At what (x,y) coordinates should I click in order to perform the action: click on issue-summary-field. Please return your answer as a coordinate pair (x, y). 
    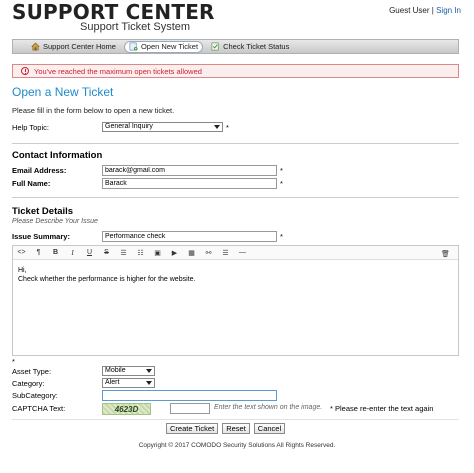
    Looking at the image, I should click on (189, 236).